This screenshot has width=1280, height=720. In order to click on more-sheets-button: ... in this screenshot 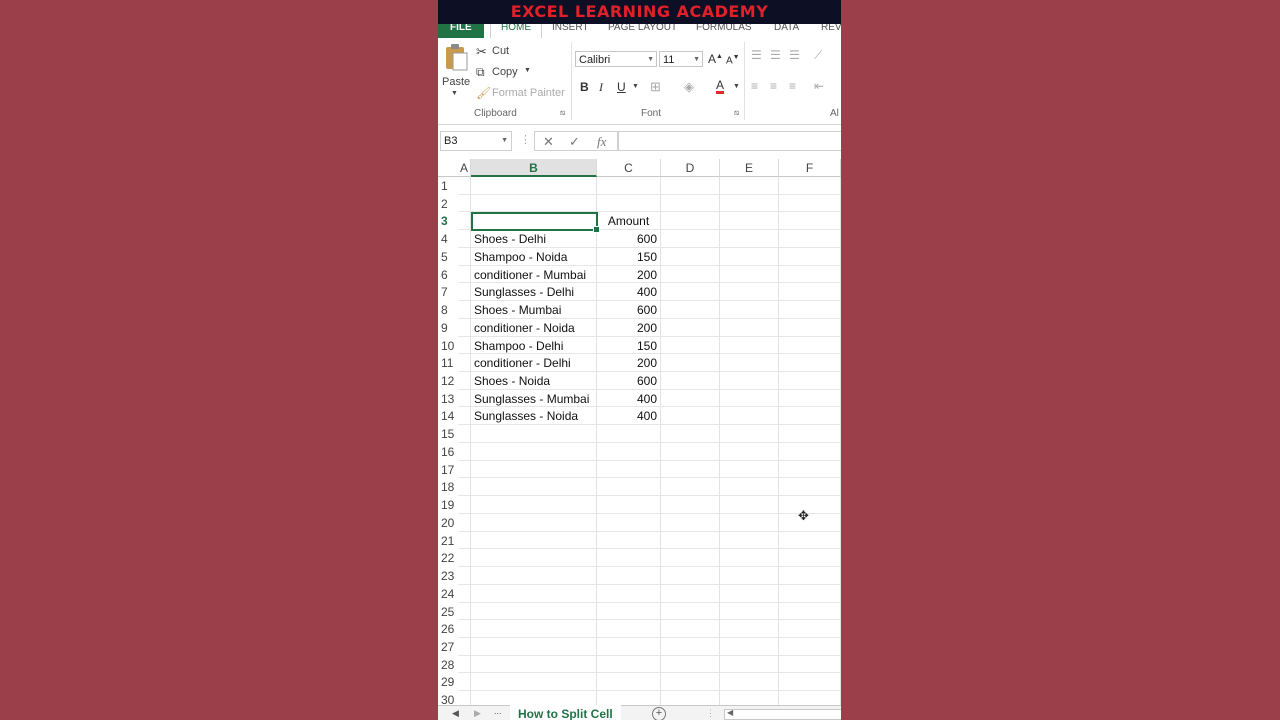, I will do `click(498, 711)`.